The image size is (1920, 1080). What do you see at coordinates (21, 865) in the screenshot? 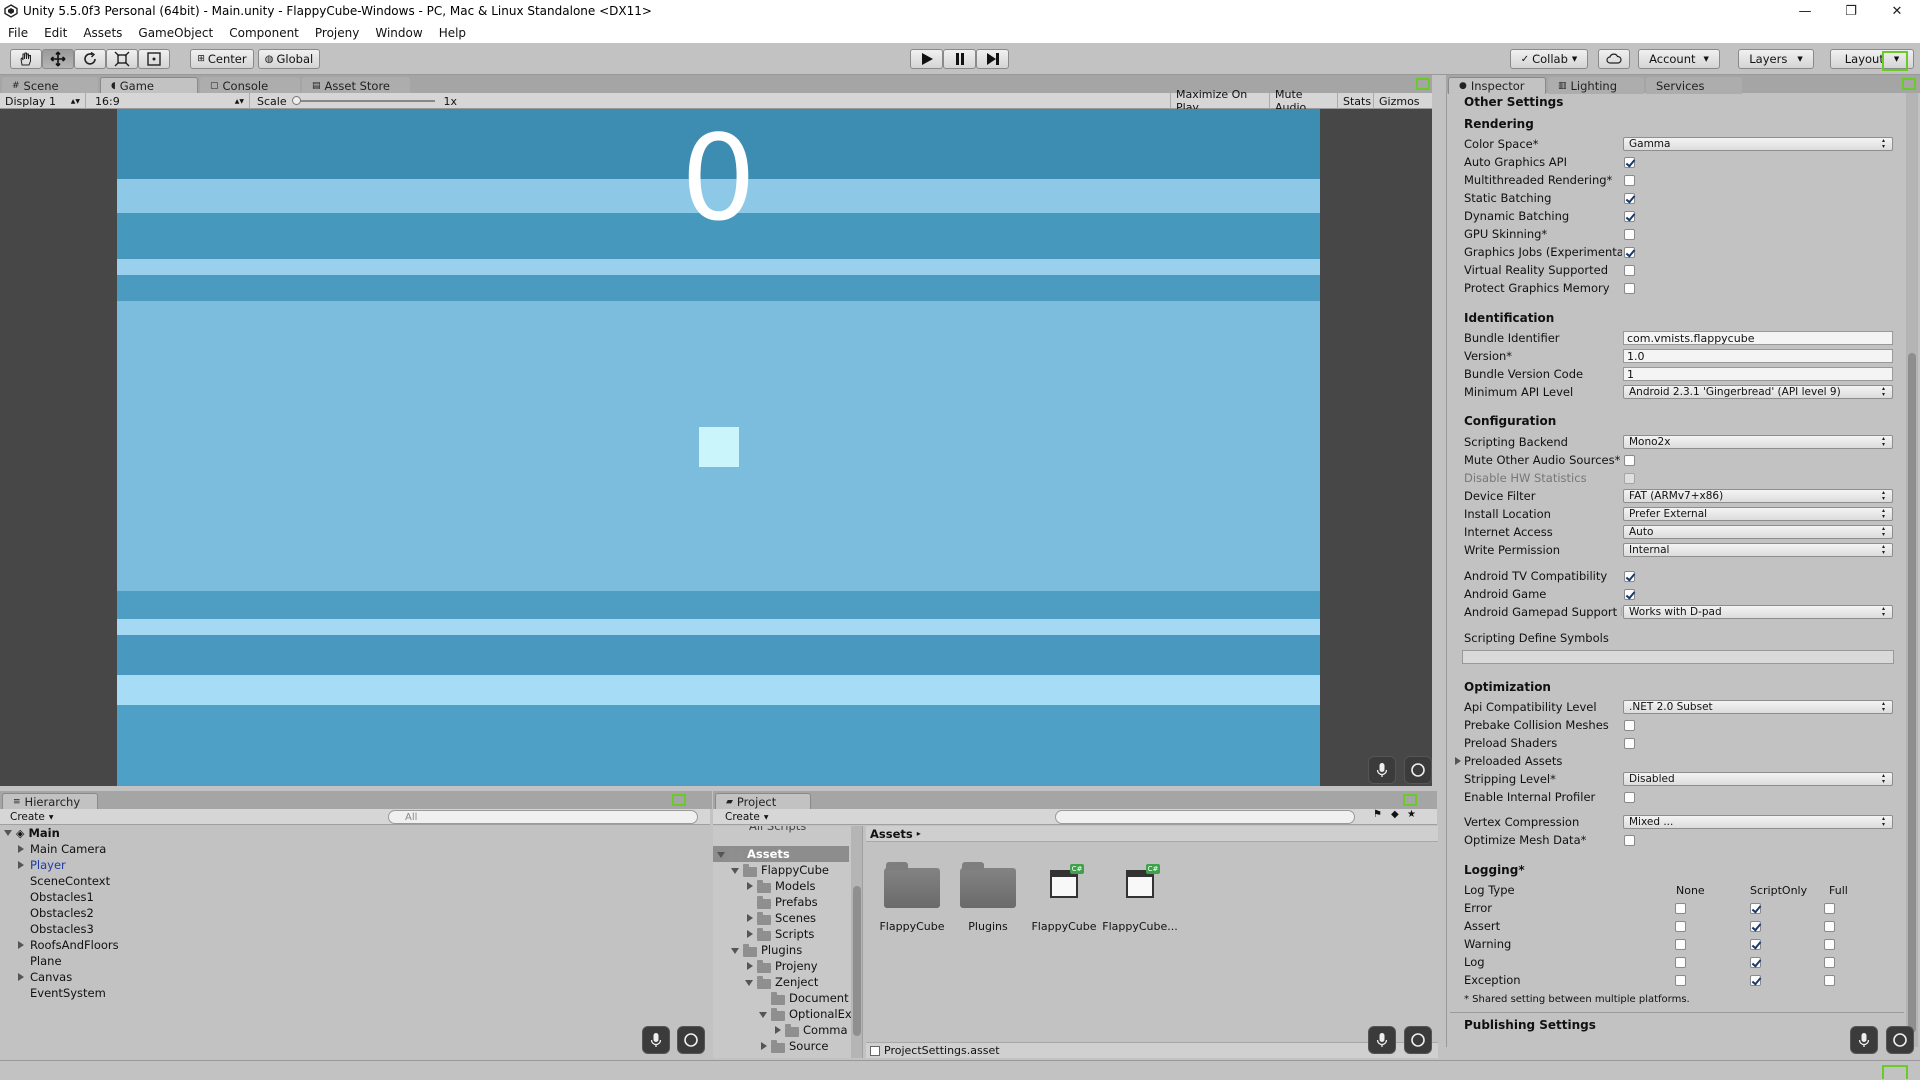
I see `player-foldout-icon` at bounding box center [21, 865].